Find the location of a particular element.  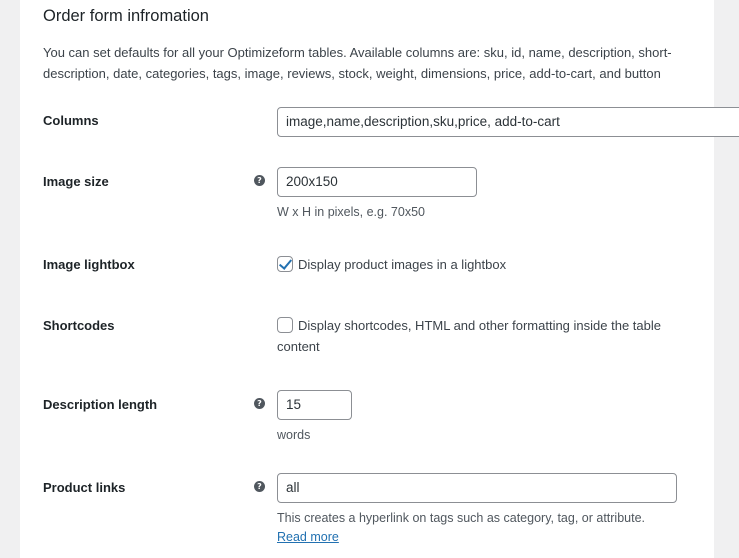

description-length-unit: words is located at coordinates (294, 435).